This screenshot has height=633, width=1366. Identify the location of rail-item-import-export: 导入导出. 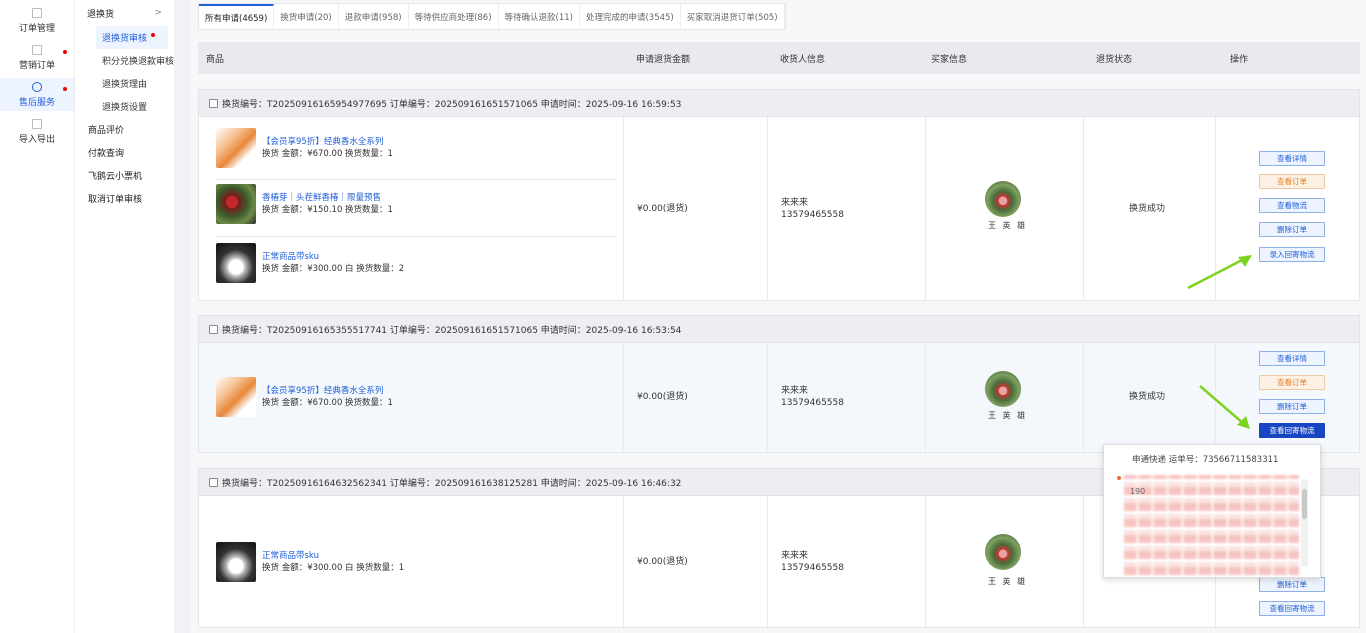
(37, 131).